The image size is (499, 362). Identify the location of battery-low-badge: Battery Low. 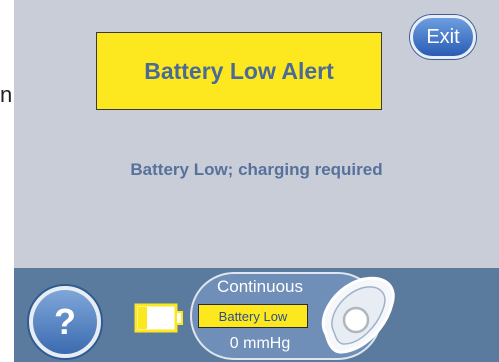
(253, 316).